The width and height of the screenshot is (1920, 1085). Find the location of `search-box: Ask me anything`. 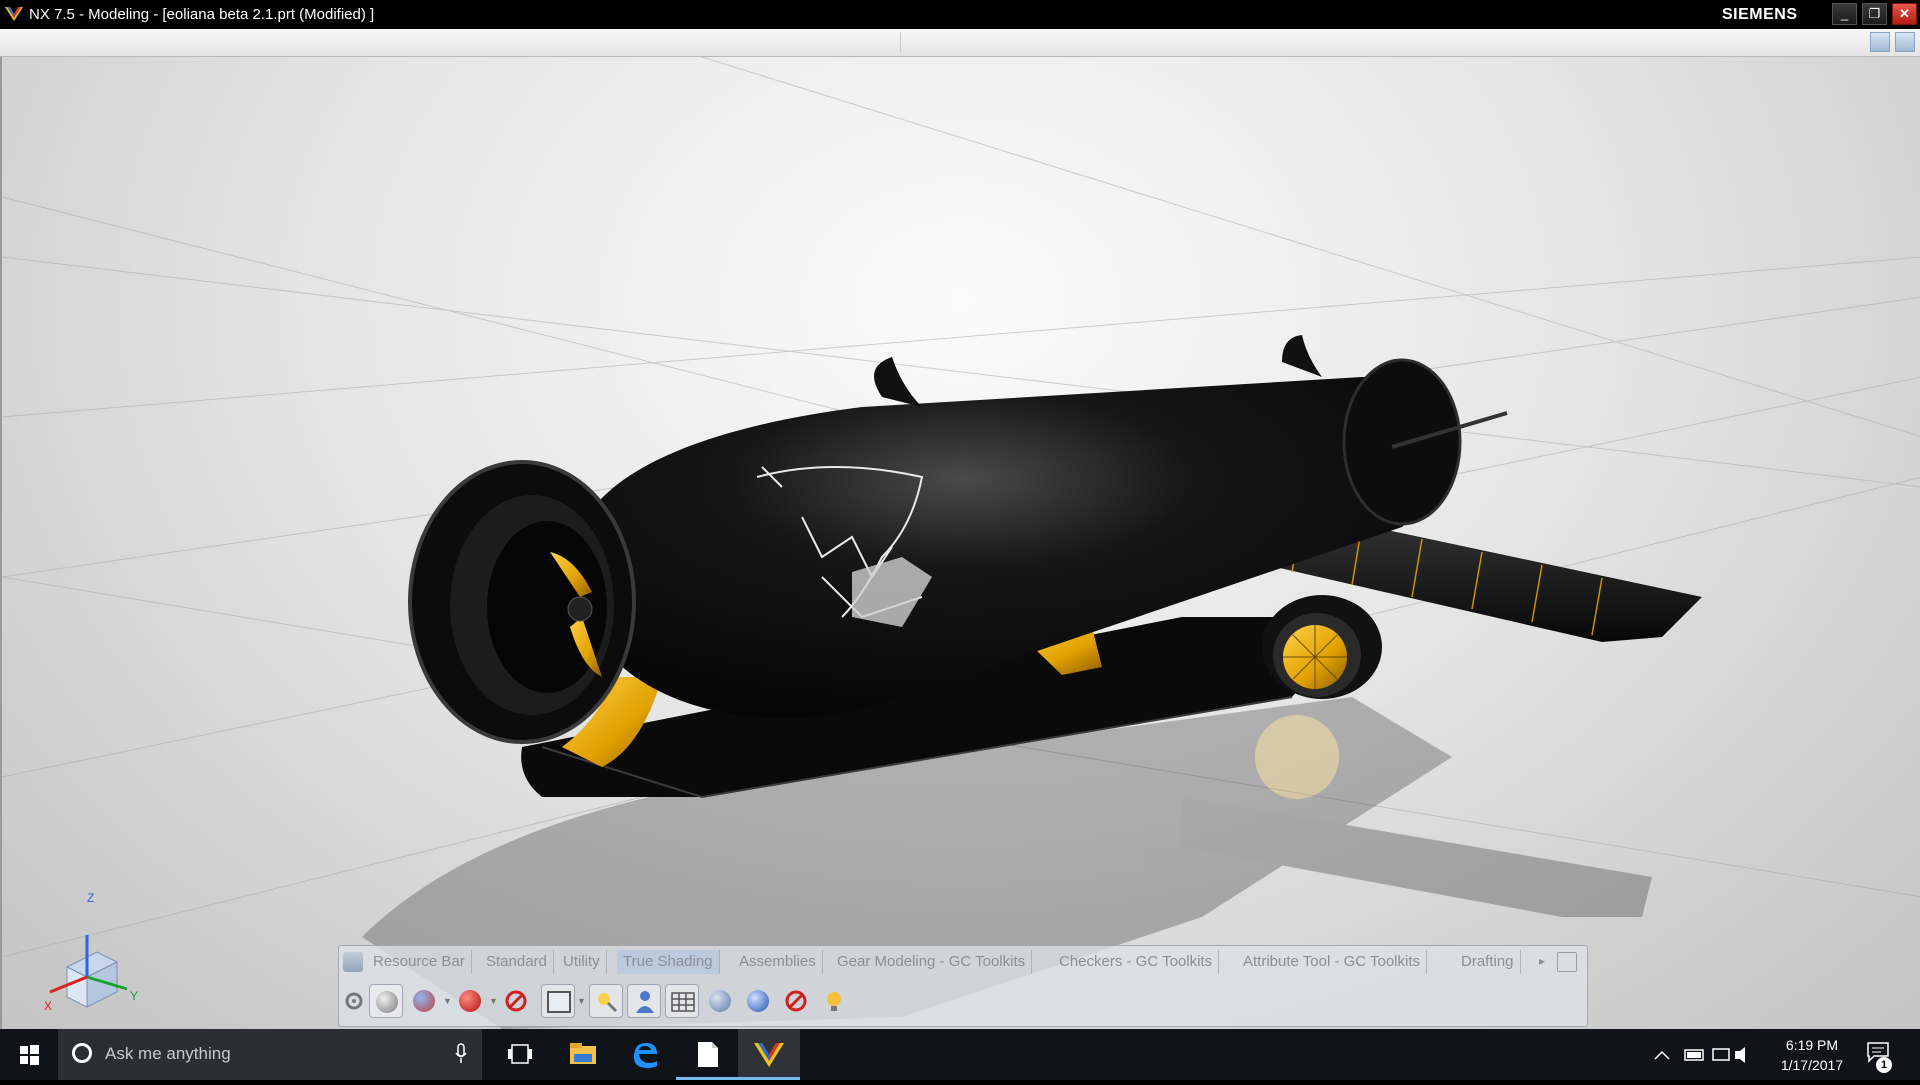

search-box: Ask me anything is located at coordinates (270, 1054).